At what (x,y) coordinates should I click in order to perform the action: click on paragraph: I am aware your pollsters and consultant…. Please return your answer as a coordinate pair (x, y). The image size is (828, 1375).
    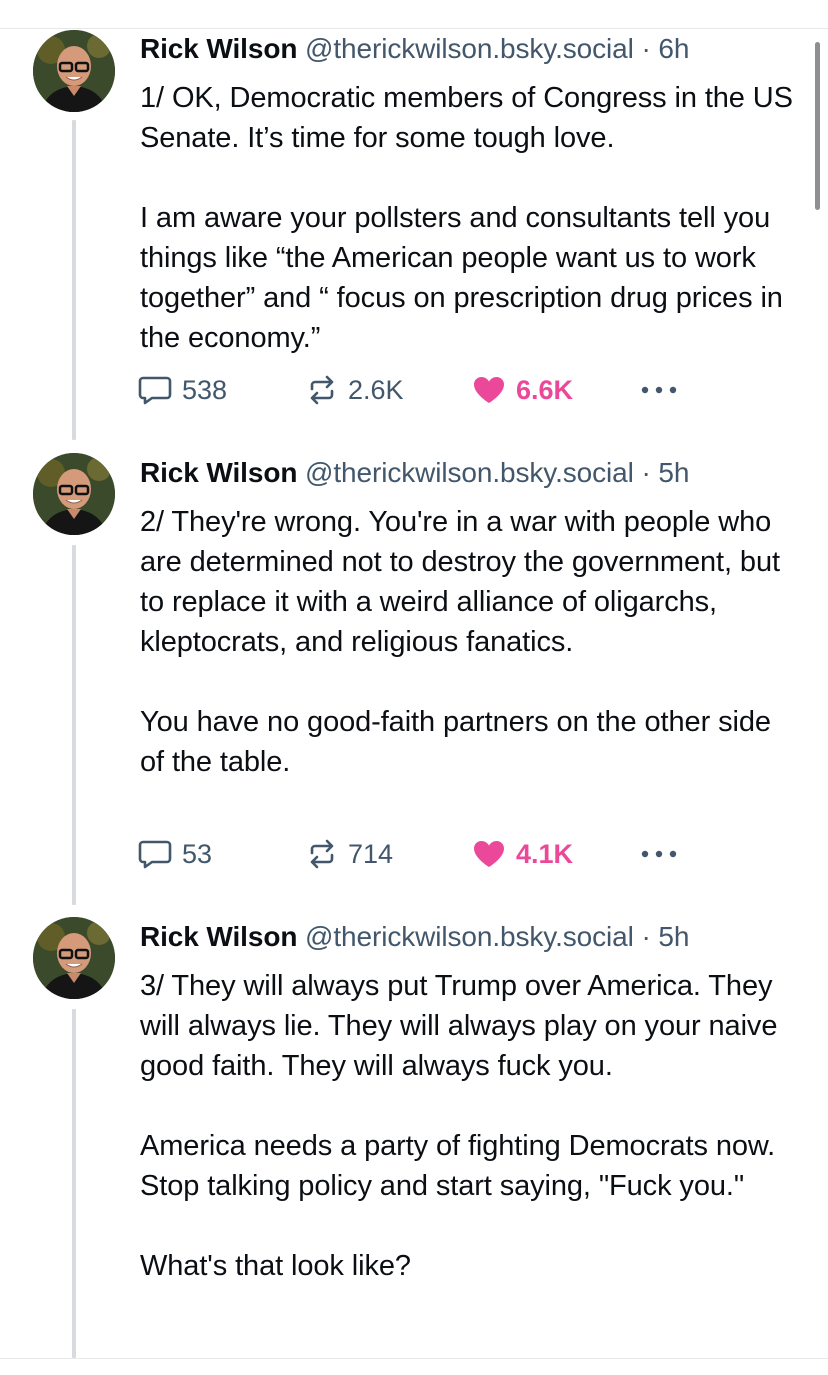
    Looking at the image, I should click on (461, 278).